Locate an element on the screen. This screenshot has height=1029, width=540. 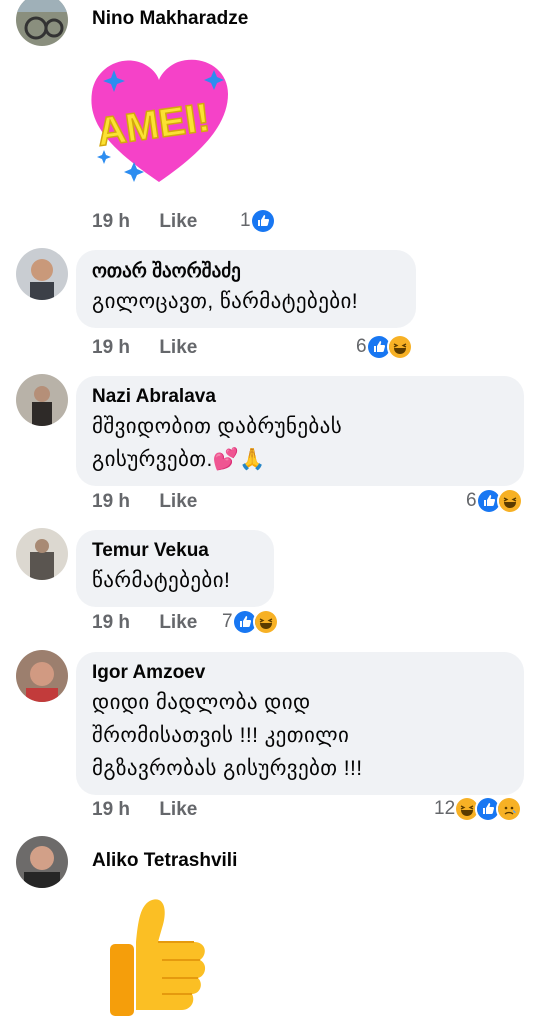
thumbs-up-sticker is located at coordinates (156, 958).